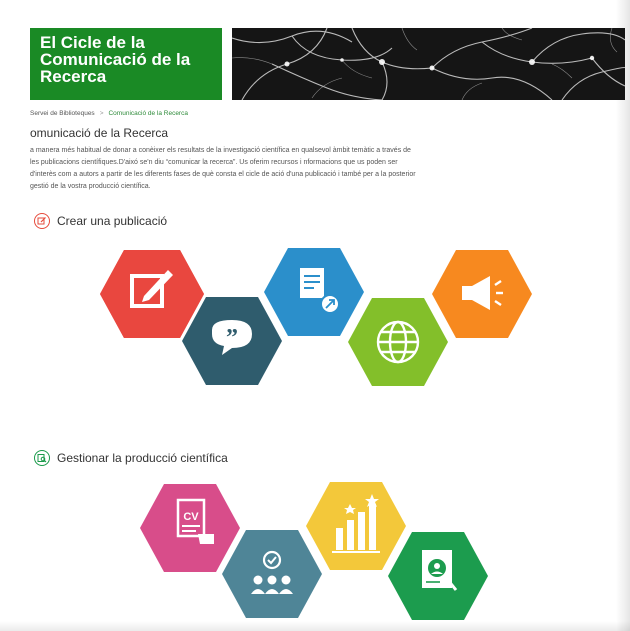 This screenshot has height=631, width=630. What do you see at coordinates (440, 570) in the screenshot?
I see `profile-search-icon` at bounding box center [440, 570].